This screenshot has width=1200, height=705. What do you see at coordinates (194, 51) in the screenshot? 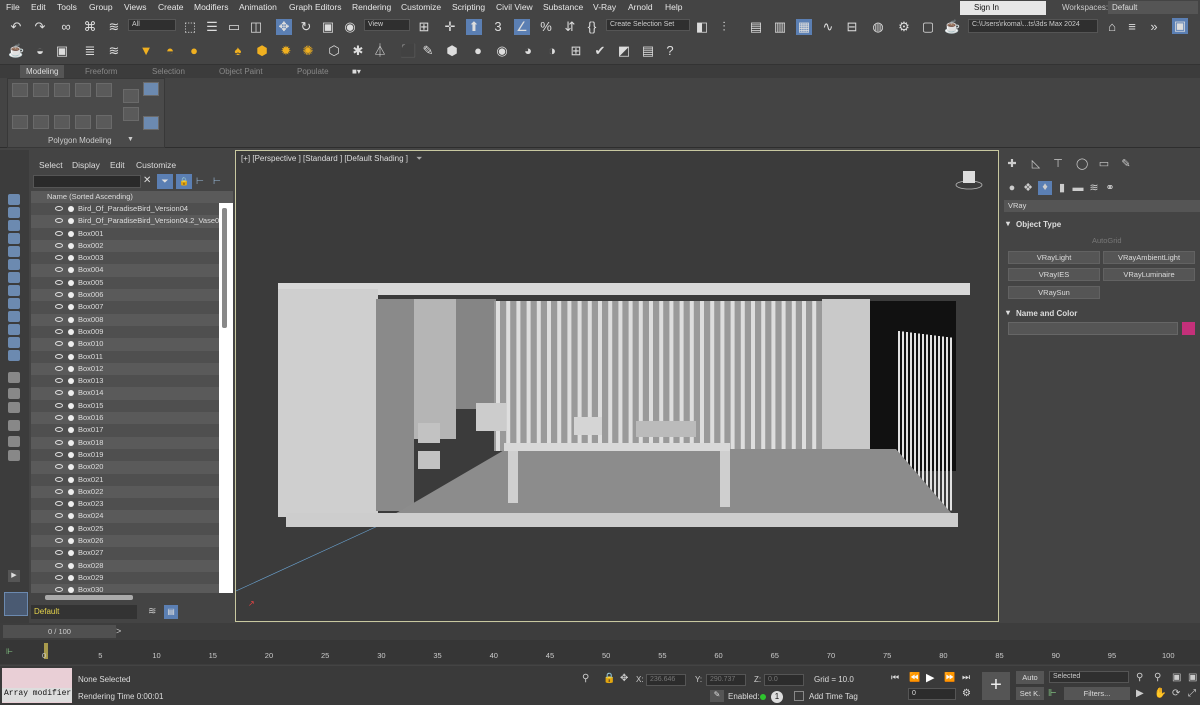
I see `vray-sphere-light-icon: ●` at bounding box center [194, 51].